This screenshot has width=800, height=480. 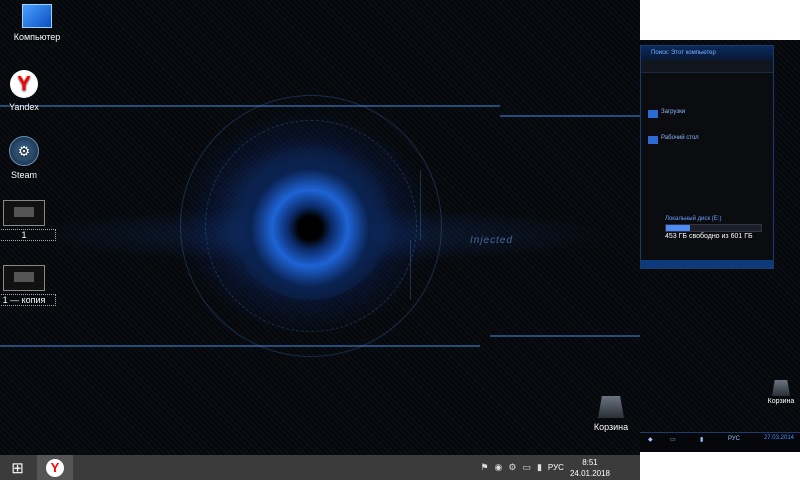 What do you see at coordinates (707, 264) in the screenshot?
I see `explorer-statusbar` at bounding box center [707, 264].